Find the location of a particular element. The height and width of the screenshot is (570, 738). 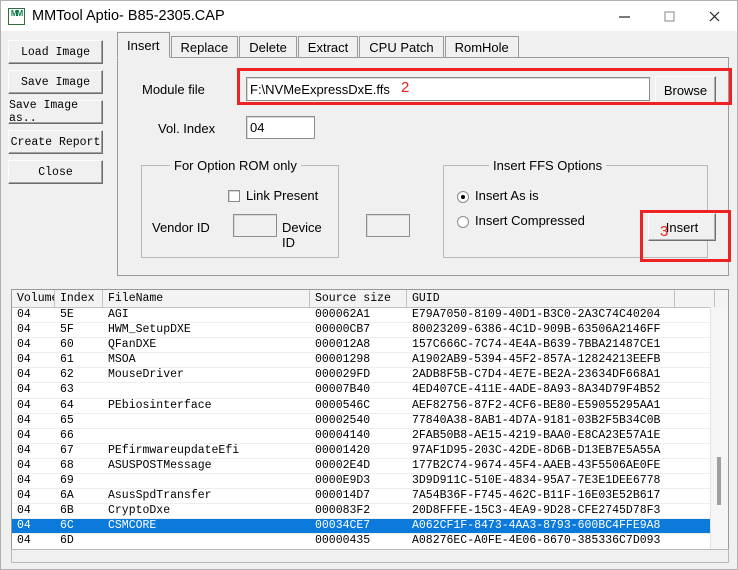

option-rom-group-title: For Option ROM only is located at coordinates (235, 165).